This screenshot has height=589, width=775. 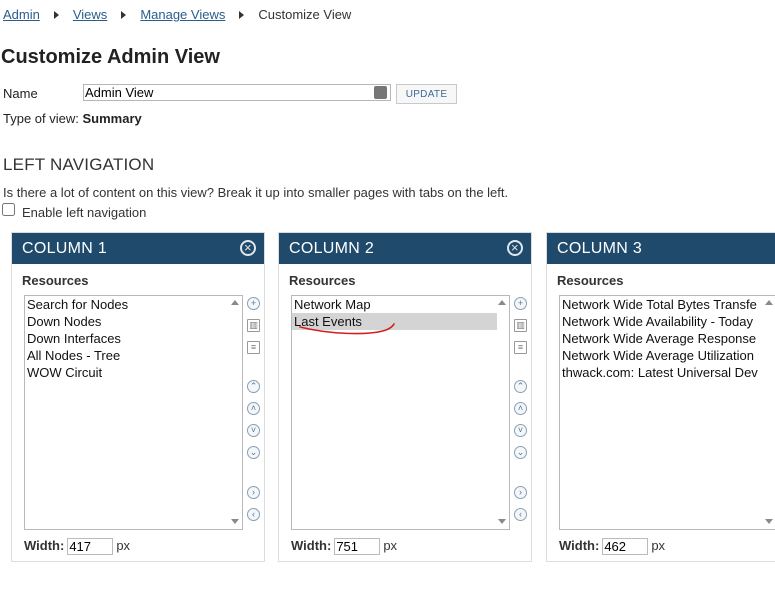 What do you see at coordinates (8, 209) in the screenshot?
I see `enable-left-navigation-checkbox` at bounding box center [8, 209].